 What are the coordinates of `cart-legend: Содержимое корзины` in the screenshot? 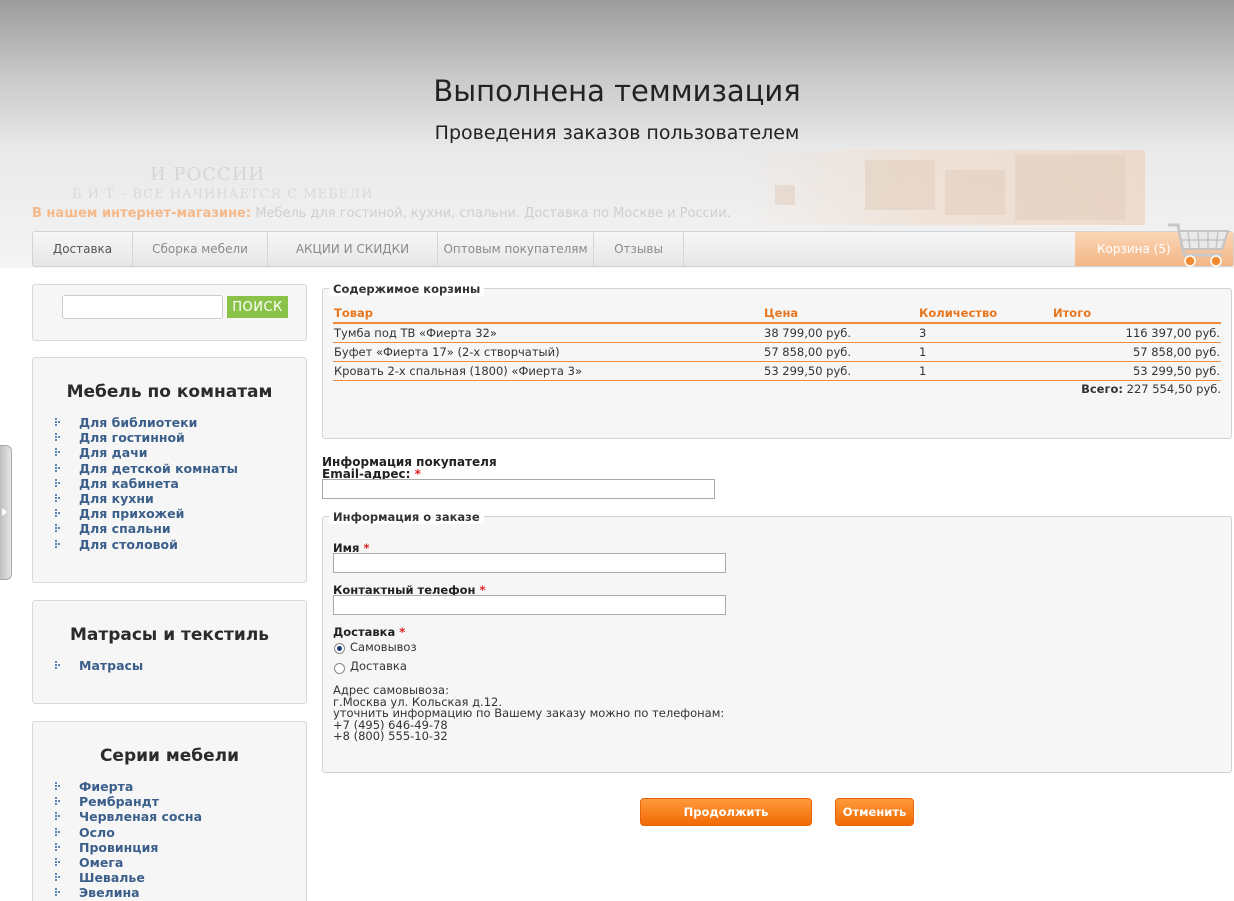 It's located at (407, 289).